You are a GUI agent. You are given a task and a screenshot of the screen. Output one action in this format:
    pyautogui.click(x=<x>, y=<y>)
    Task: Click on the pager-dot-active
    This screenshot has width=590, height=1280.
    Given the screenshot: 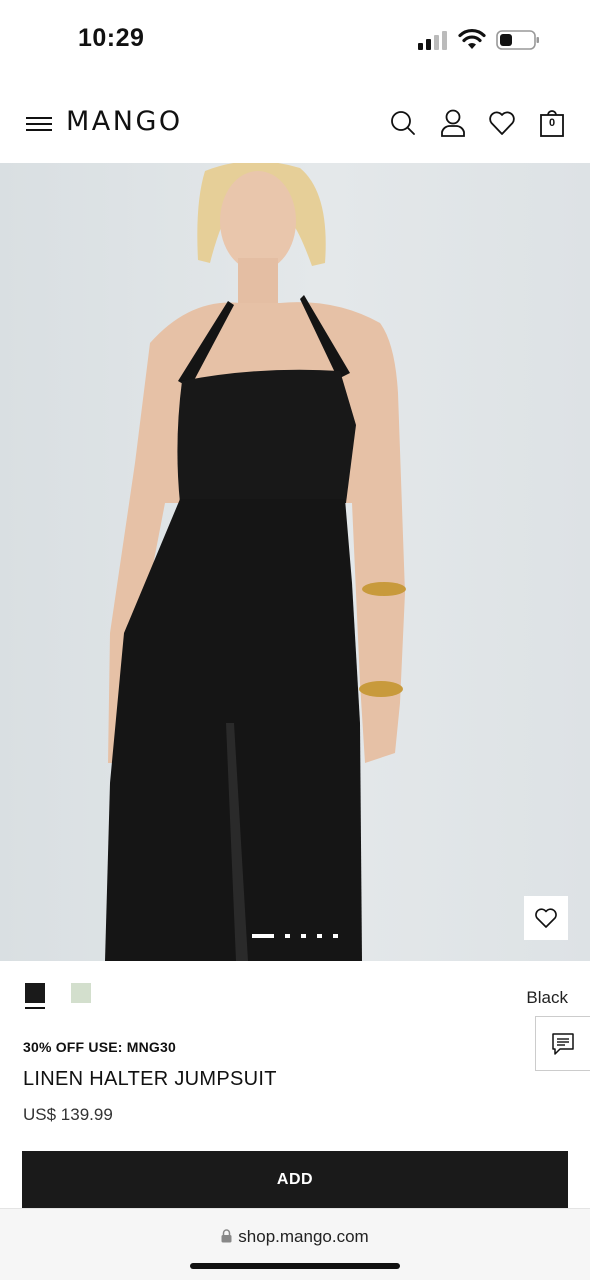 What is the action you would take?
    pyautogui.click(x=263, y=936)
    